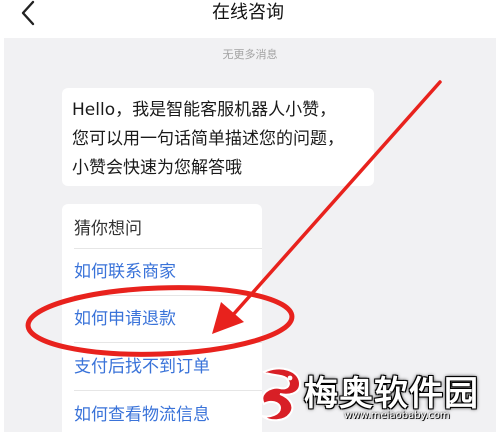  Describe the element at coordinates (168, 367) in the screenshot. I see `question-order-not-found: 支付后找不到订单` at that location.